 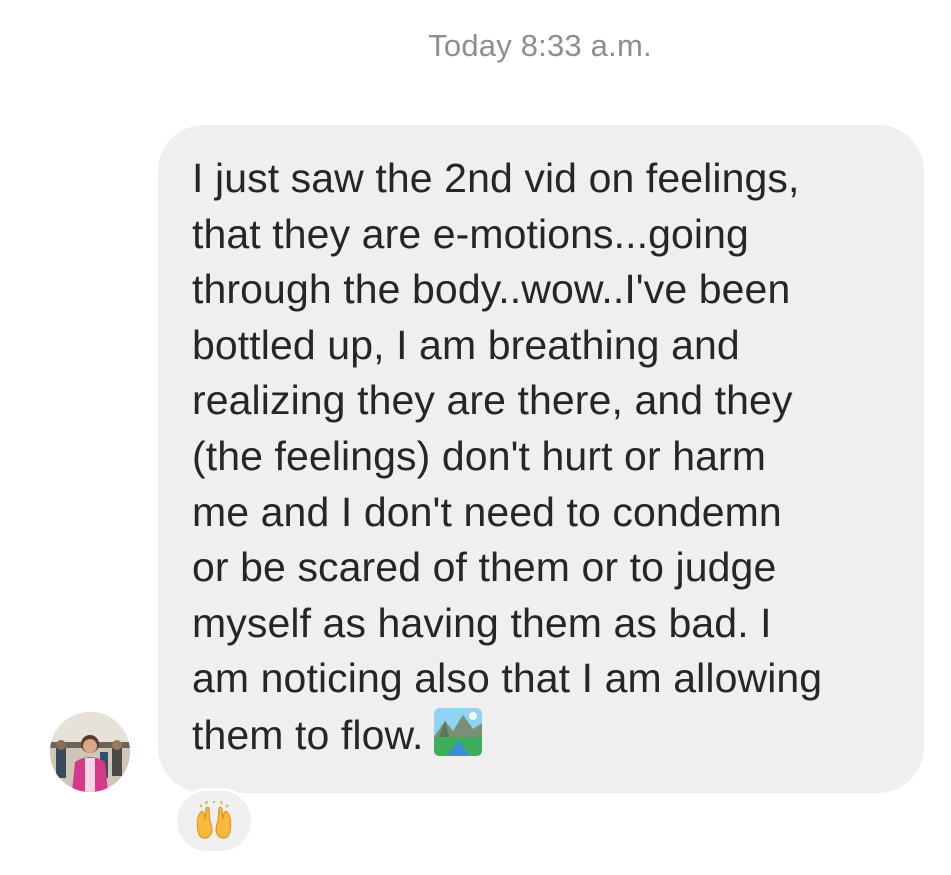 I want to click on avatar-photo-icon, so click(x=90, y=752).